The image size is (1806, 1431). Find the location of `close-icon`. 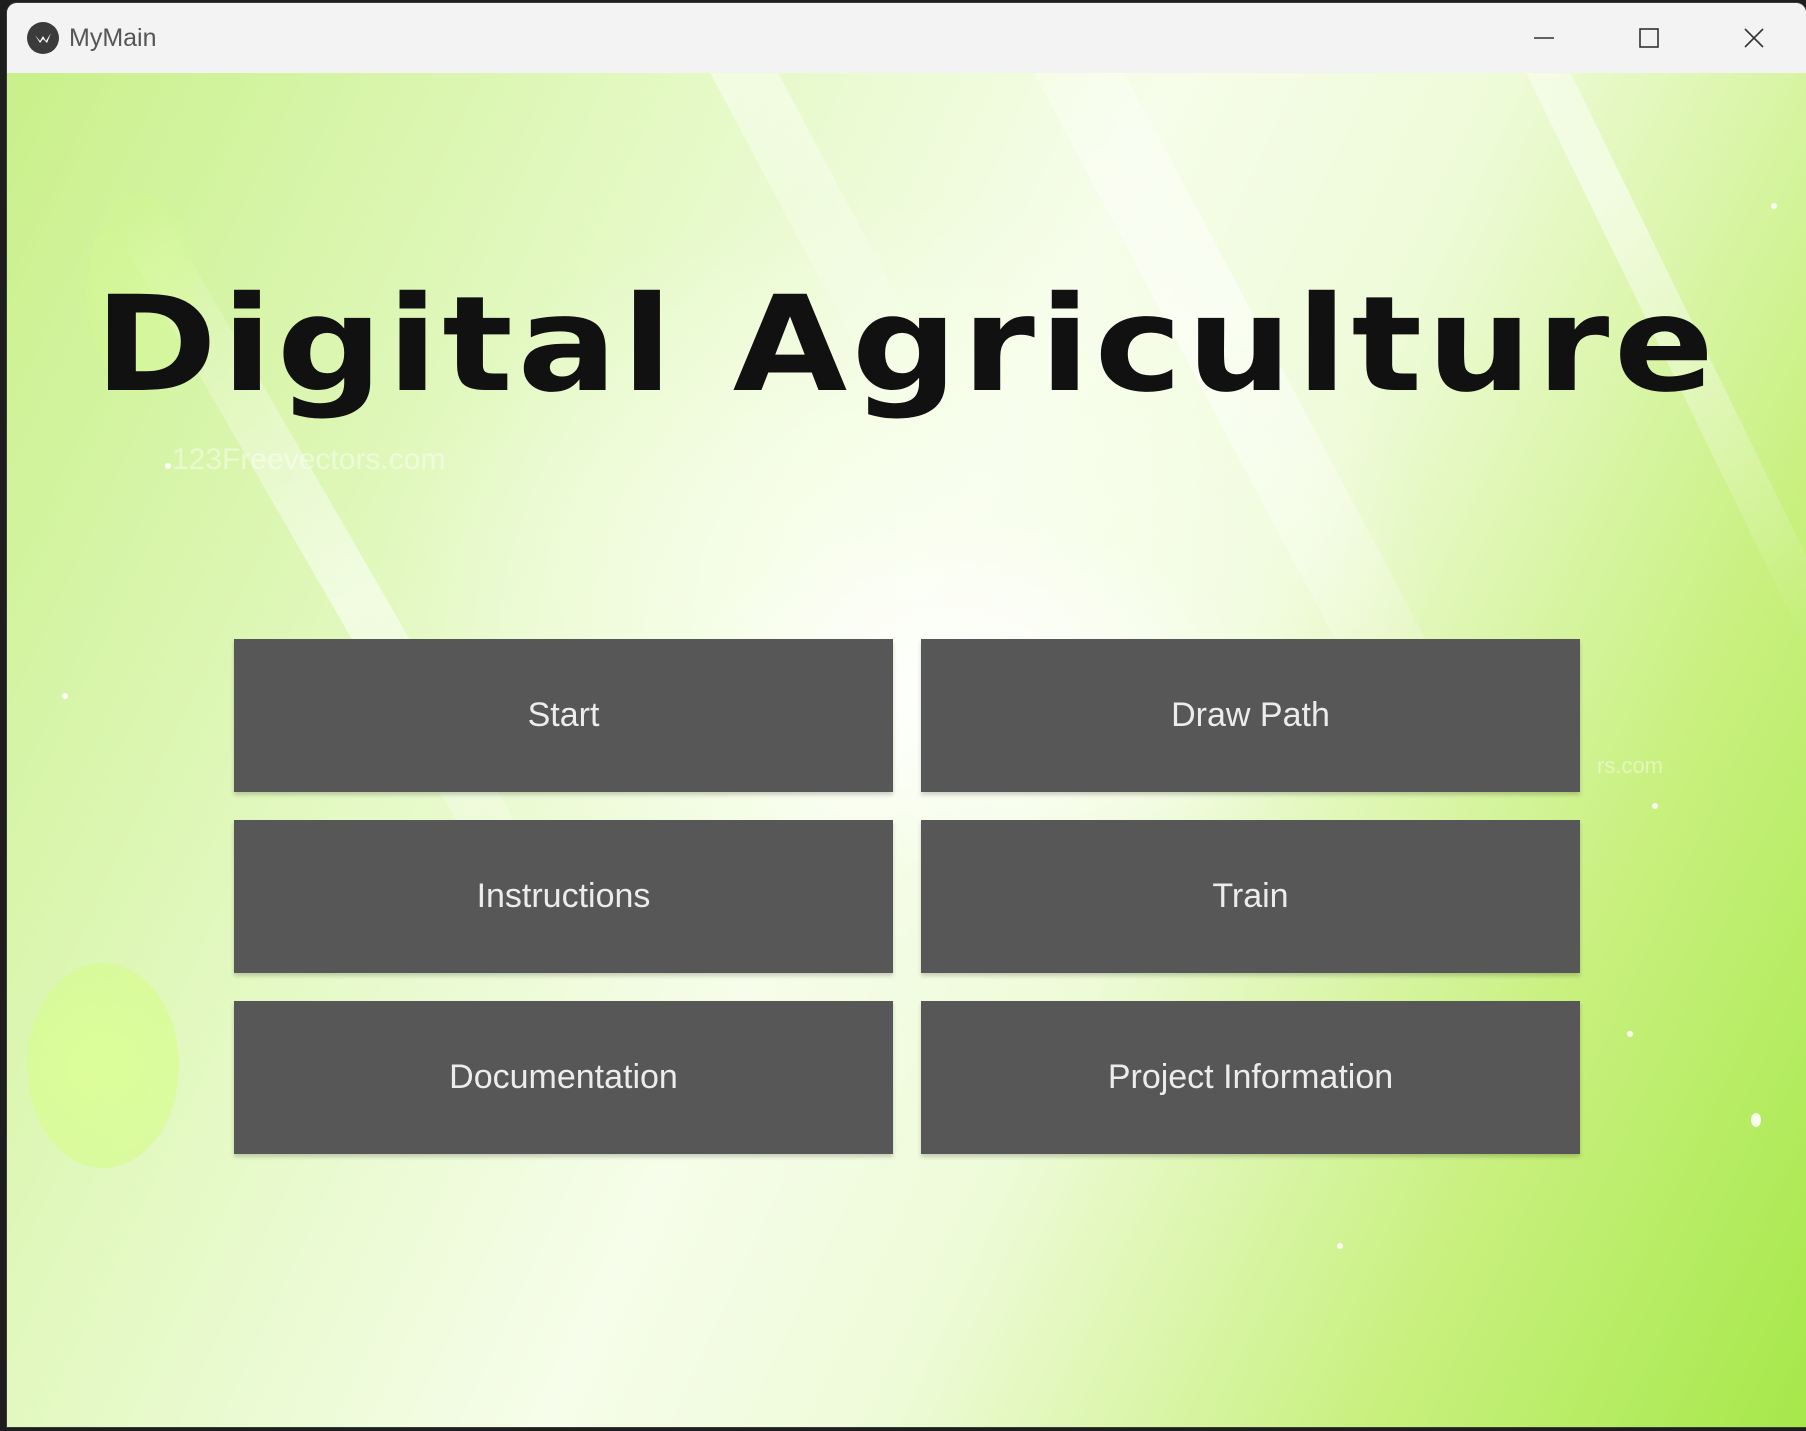

close-icon is located at coordinates (1753, 38).